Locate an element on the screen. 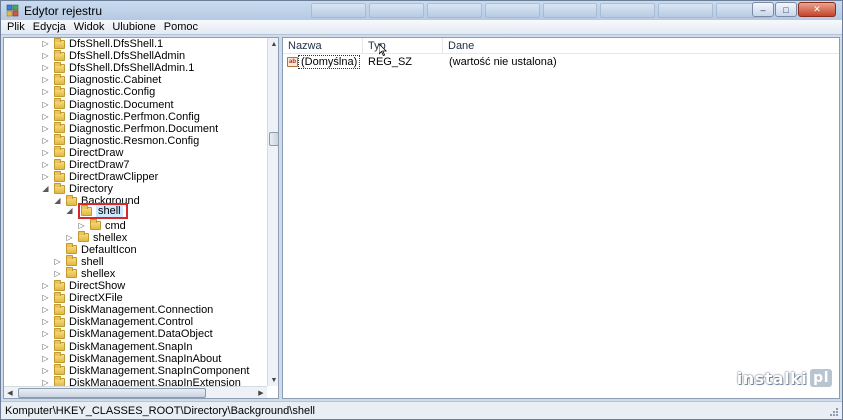  column-header-data: Dane is located at coordinates (641, 46).